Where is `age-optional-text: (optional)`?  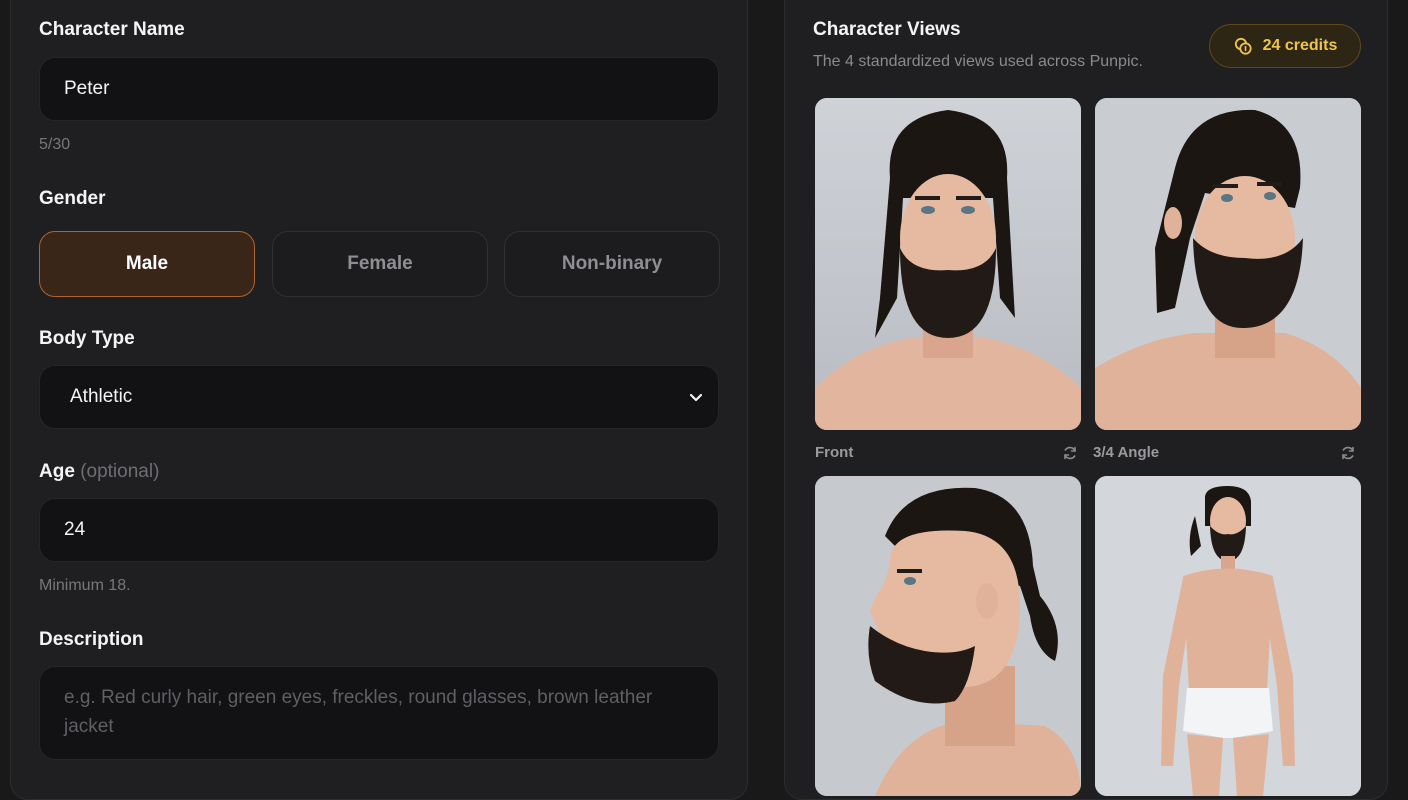 age-optional-text: (optional) is located at coordinates (120, 471).